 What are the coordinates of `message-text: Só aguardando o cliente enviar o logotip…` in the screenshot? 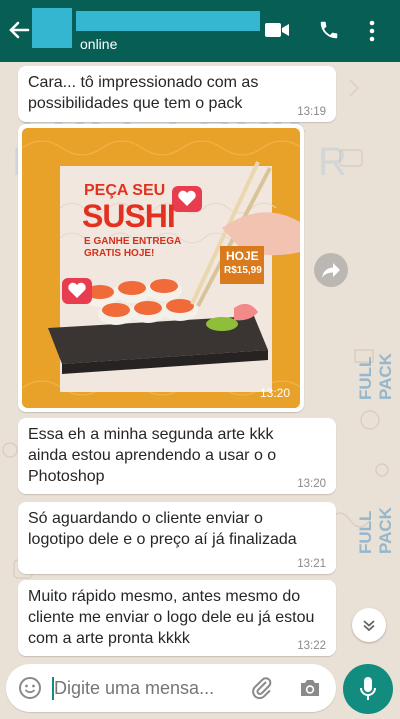 It's located at (162, 529).